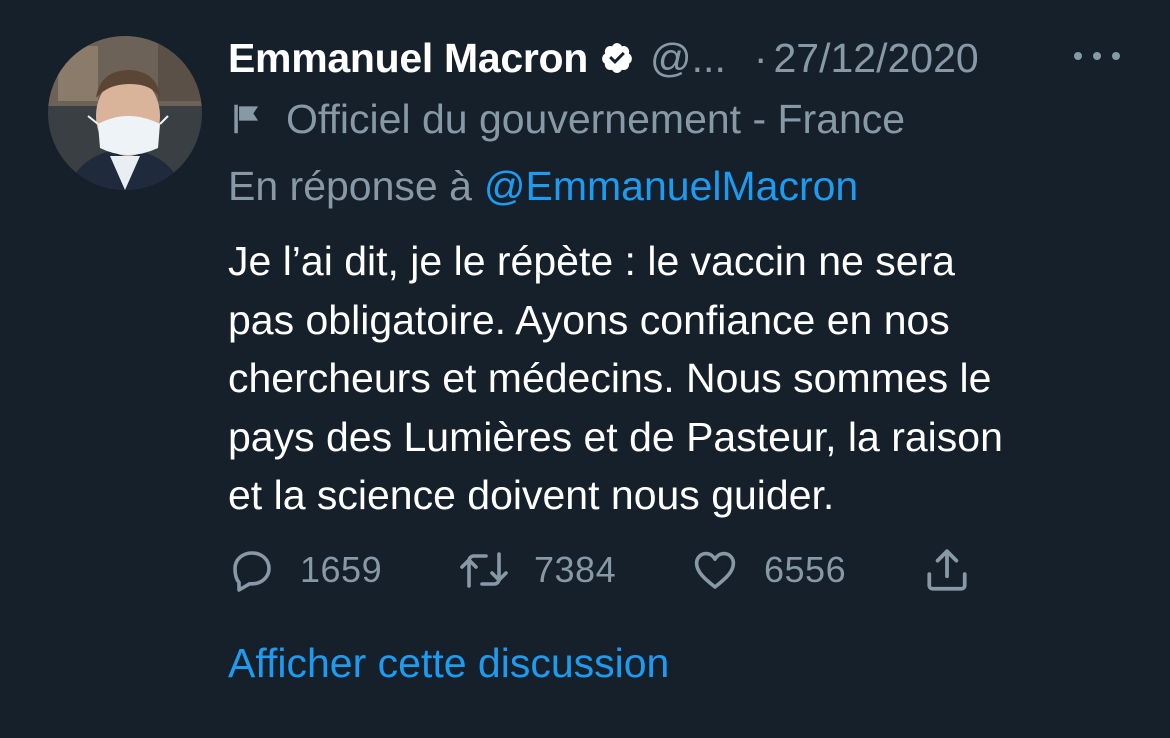 The width and height of the screenshot is (1170, 738). Describe the element at coordinates (671, 186) in the screenshot. I see `reply-to-handle-link: @EmmanuelMacron` at that location.